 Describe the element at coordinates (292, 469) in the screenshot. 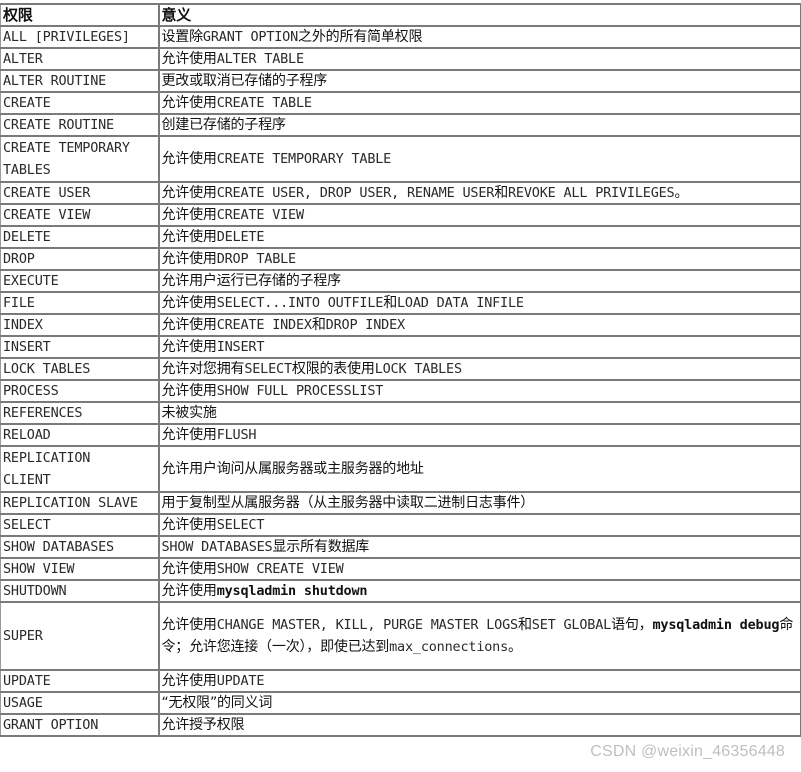

I see `meaning-text: 允许用户询问从属服务器或主服务器的地址` at that location.